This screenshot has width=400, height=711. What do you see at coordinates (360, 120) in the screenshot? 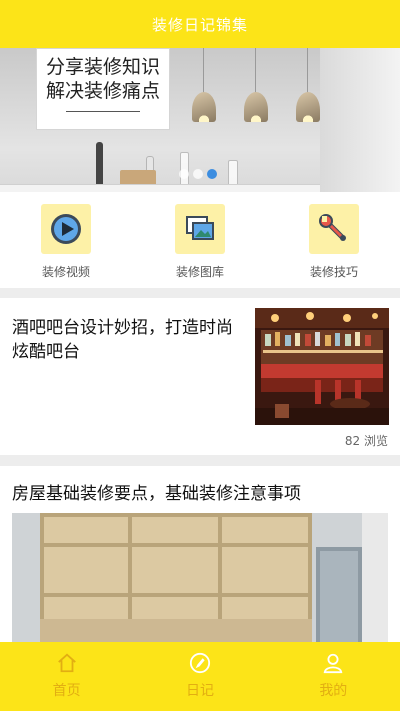
I see `banner-wall` at bounding box center [360, 120].